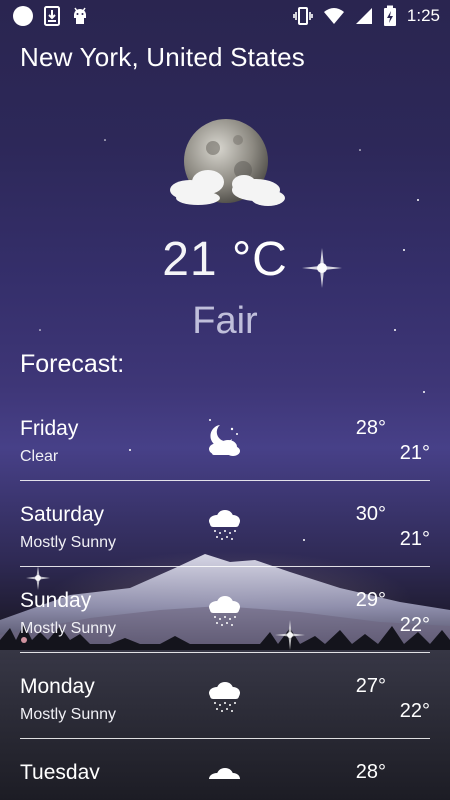  I want to click on forecast-day: Friday, so click(49, 428).